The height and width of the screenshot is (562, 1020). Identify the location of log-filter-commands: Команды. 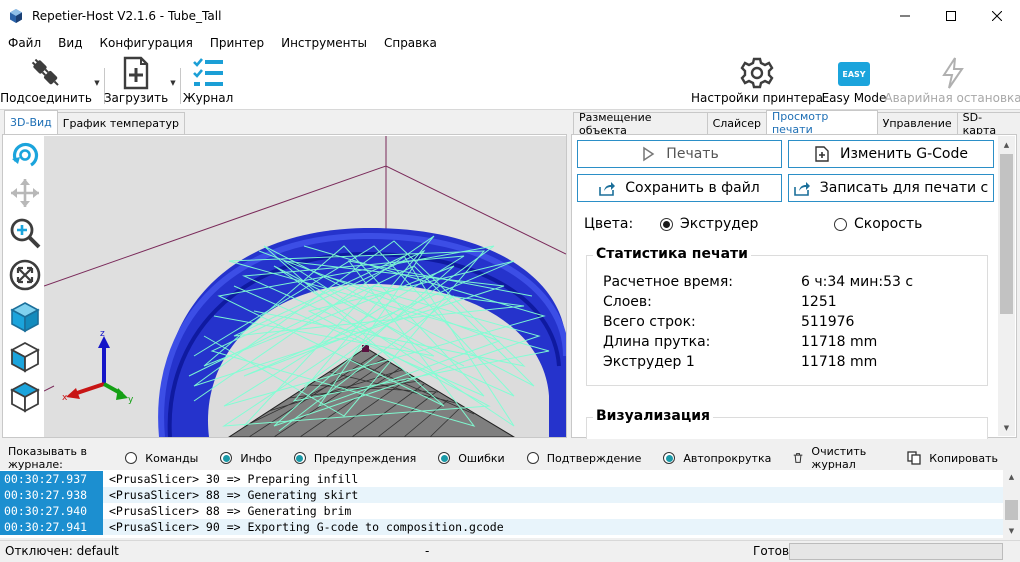
(161, 458).